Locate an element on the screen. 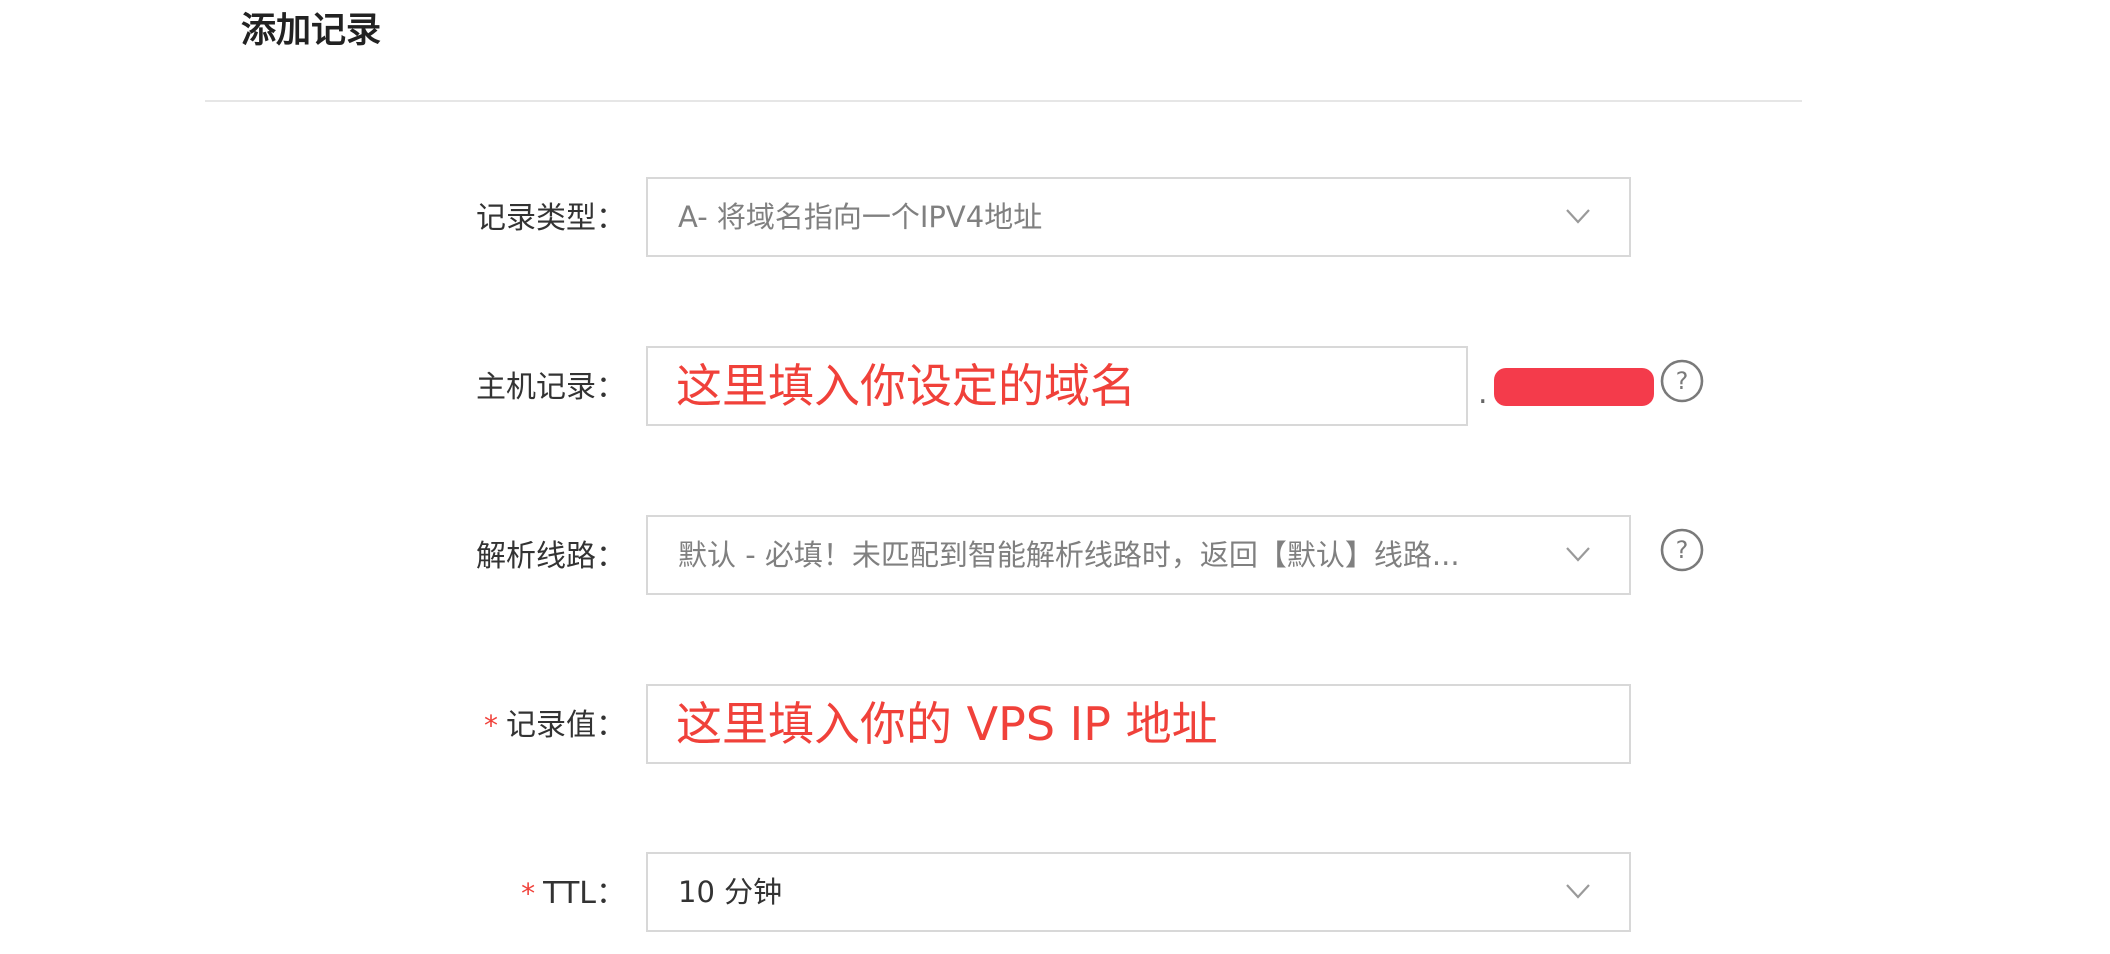  record-value-row: * 记录值： 这里填入你的 VPS IP 地址 is located at coordinates (1055, 726).